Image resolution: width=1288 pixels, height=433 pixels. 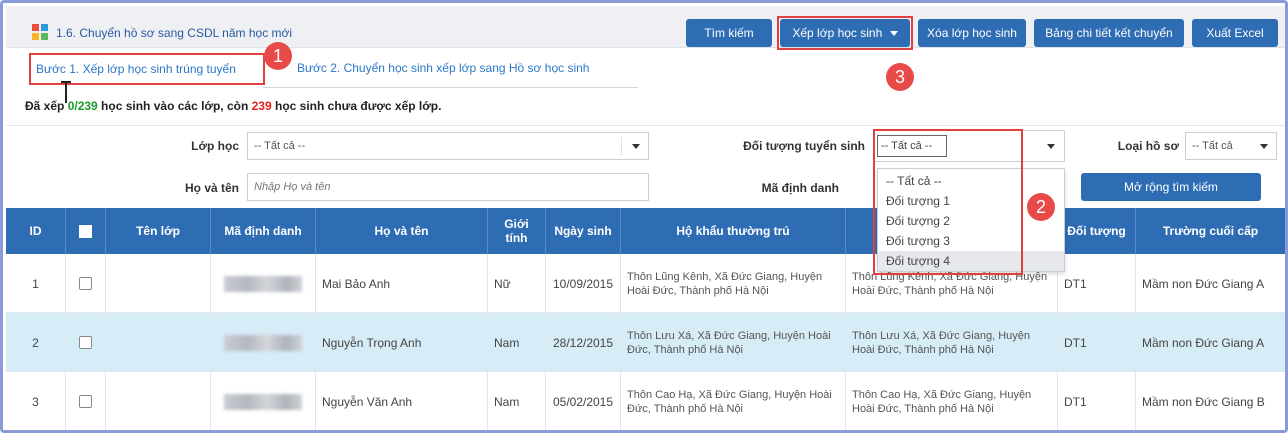 I want to click on cell-gender: Nữ, so click(x=517, y=283).